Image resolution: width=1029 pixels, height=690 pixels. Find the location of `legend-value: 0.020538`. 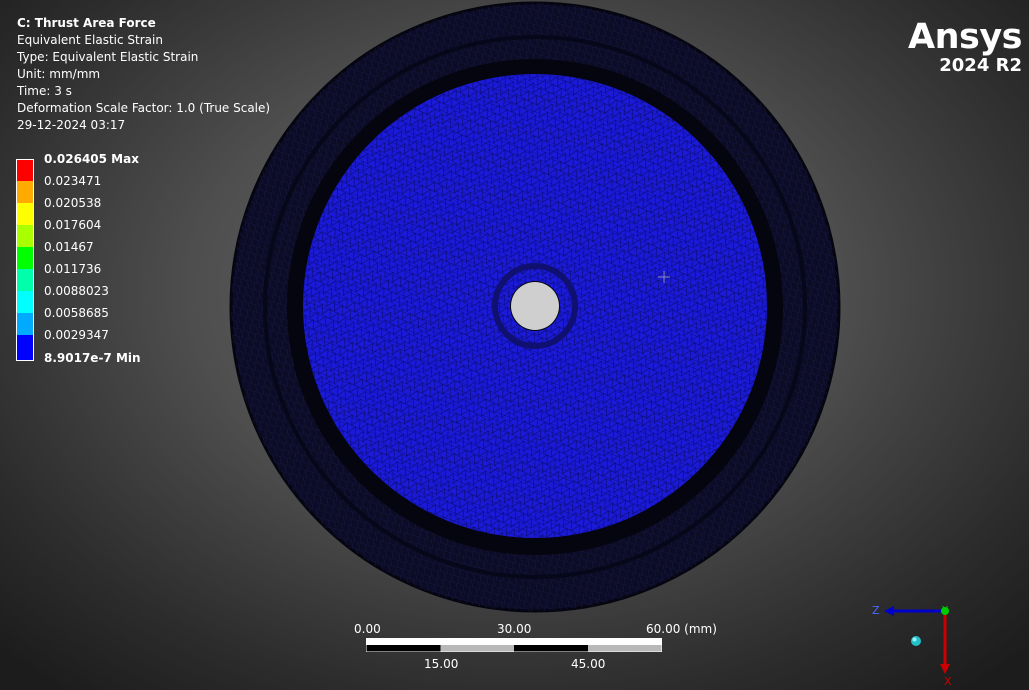

legend-value: 0.020538 is located at coordinates (72, 203).